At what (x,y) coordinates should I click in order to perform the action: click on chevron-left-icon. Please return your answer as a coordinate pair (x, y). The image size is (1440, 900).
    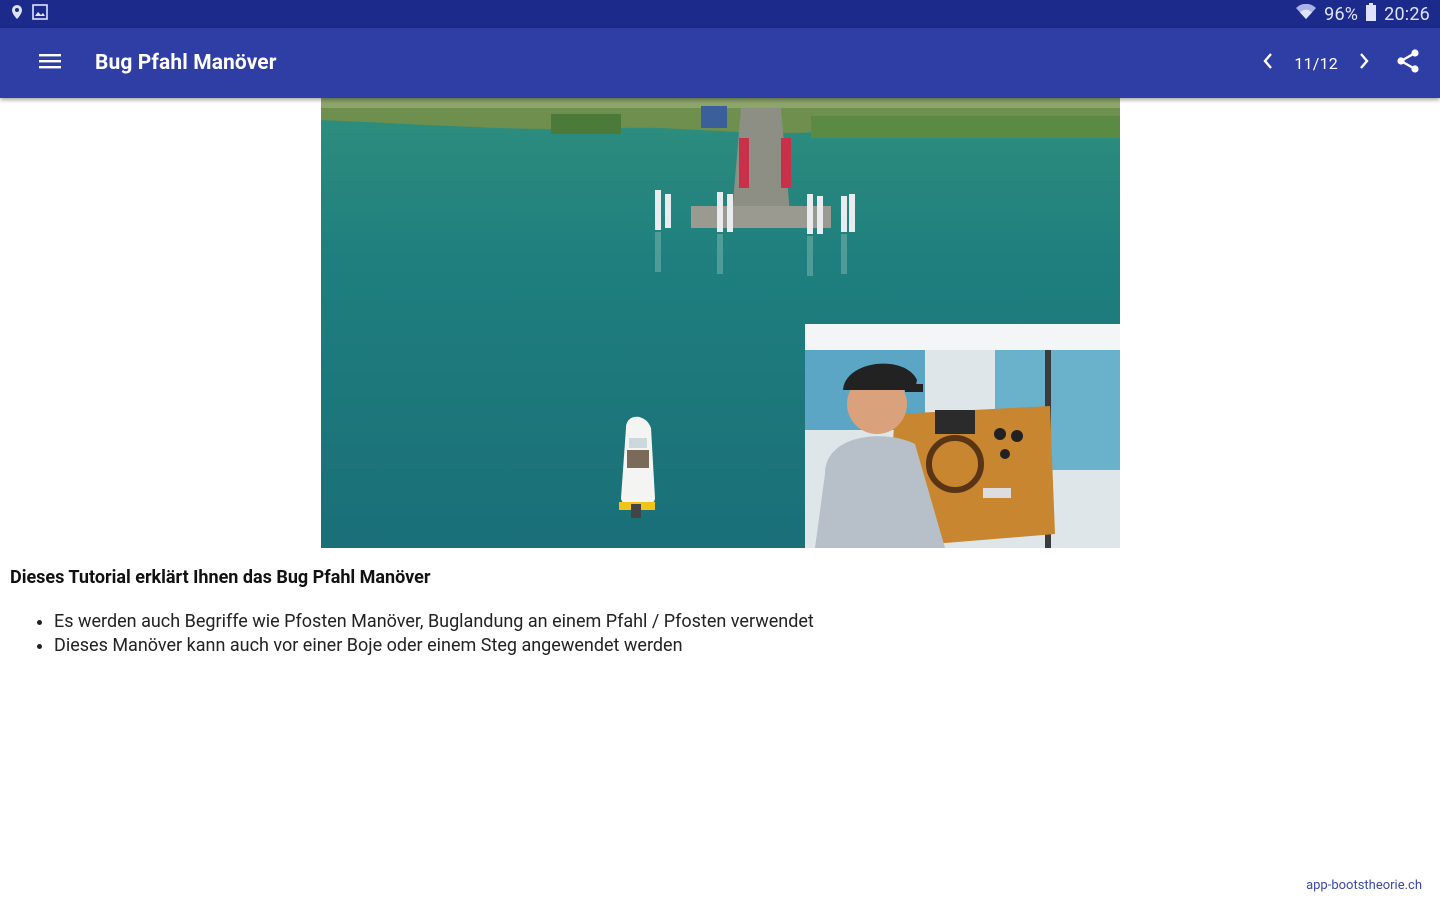
    Looking at the image, I should click on (1268, 63).